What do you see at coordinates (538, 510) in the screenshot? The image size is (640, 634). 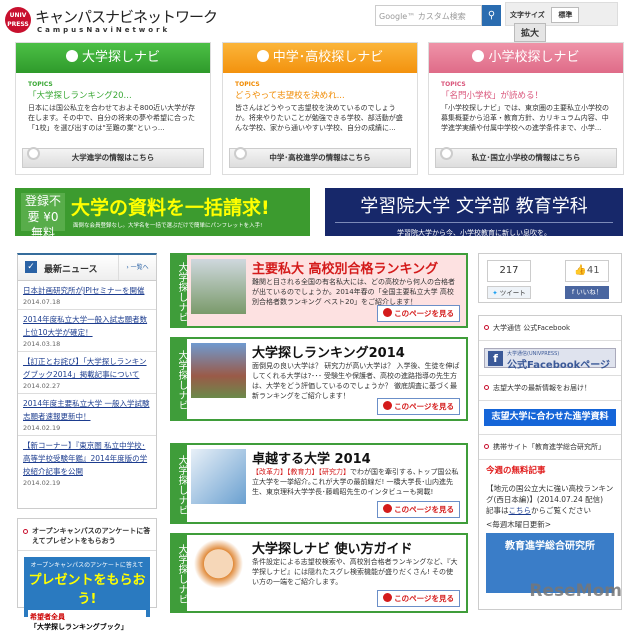 I see `free-article-link-line: 記事はこちらからご覧ください` at bounding box center [538, 510].